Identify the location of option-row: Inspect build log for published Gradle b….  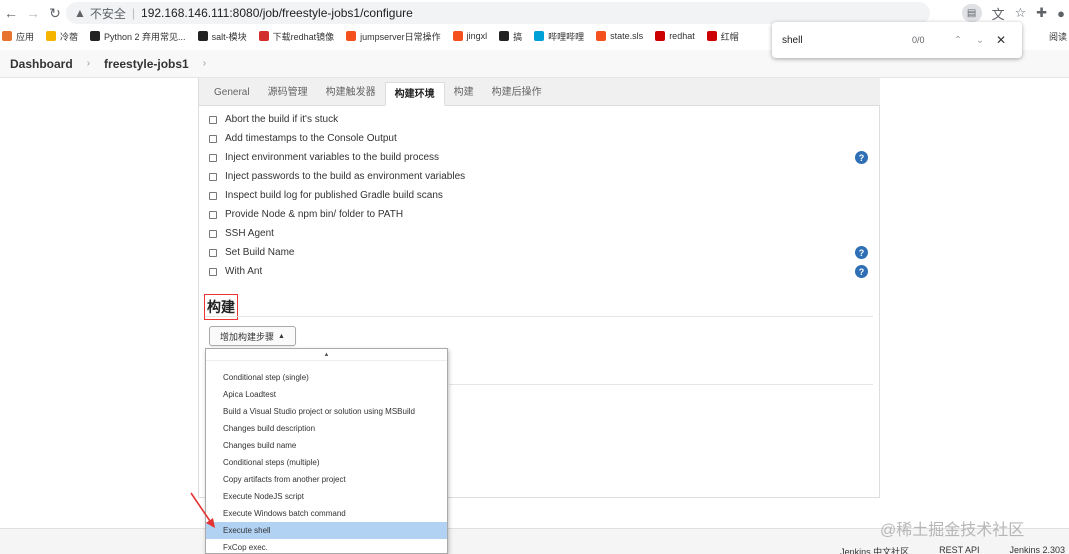
(539, 195).